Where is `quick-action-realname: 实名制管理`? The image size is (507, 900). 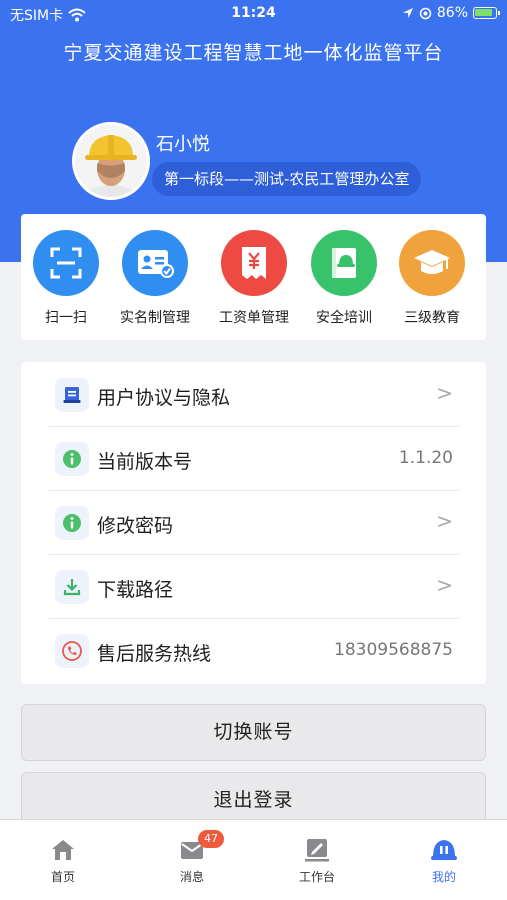 quick-action-realname: 实名制管理 is located at coordinates (155, 278).